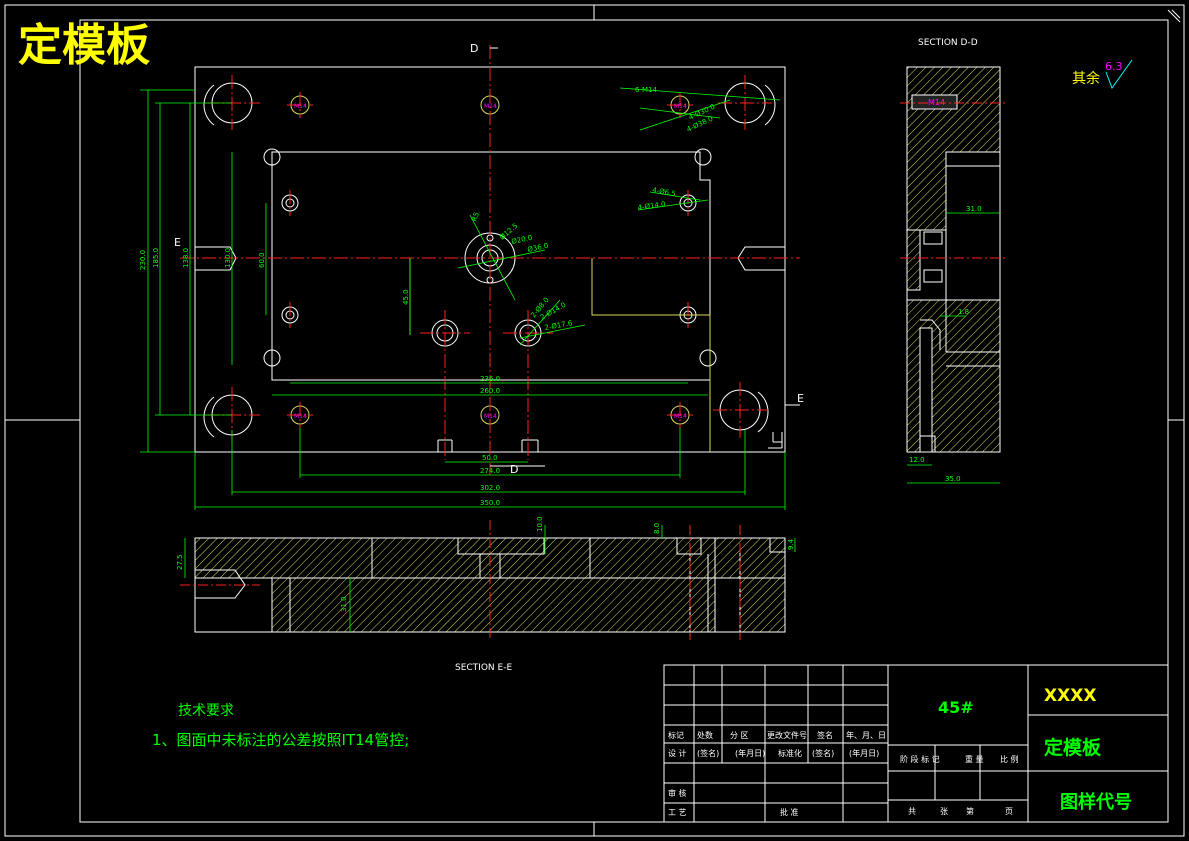 The width and height of the screenshot is (1189, 841). What do you see at coordinates (917, 460) in the screenshot?
I see `dd-dim-12: 12.0` at bounding box center [917, 460].